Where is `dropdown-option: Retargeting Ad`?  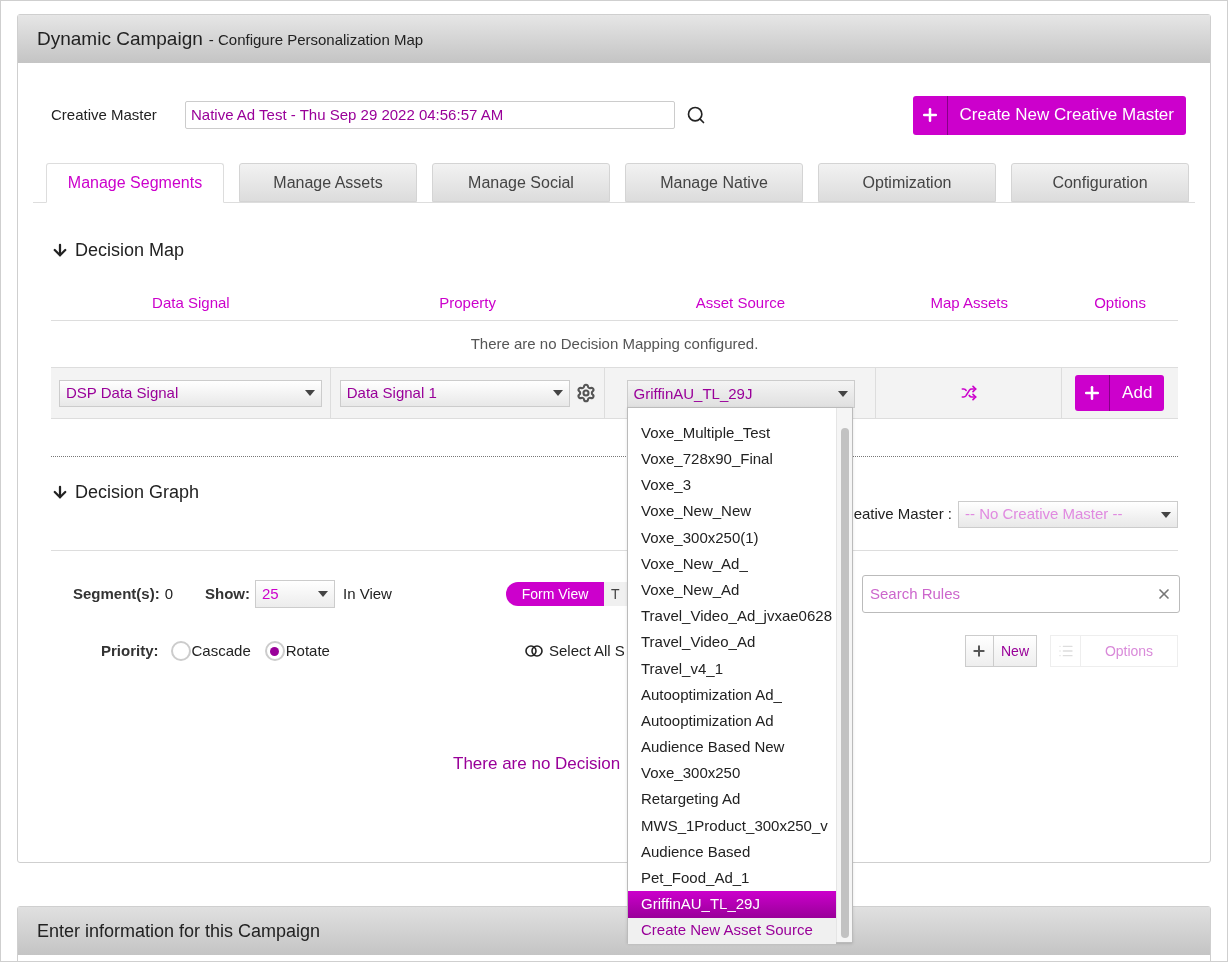
dropdown-option: Retargeting Ad is located at coordinates (732, 799).